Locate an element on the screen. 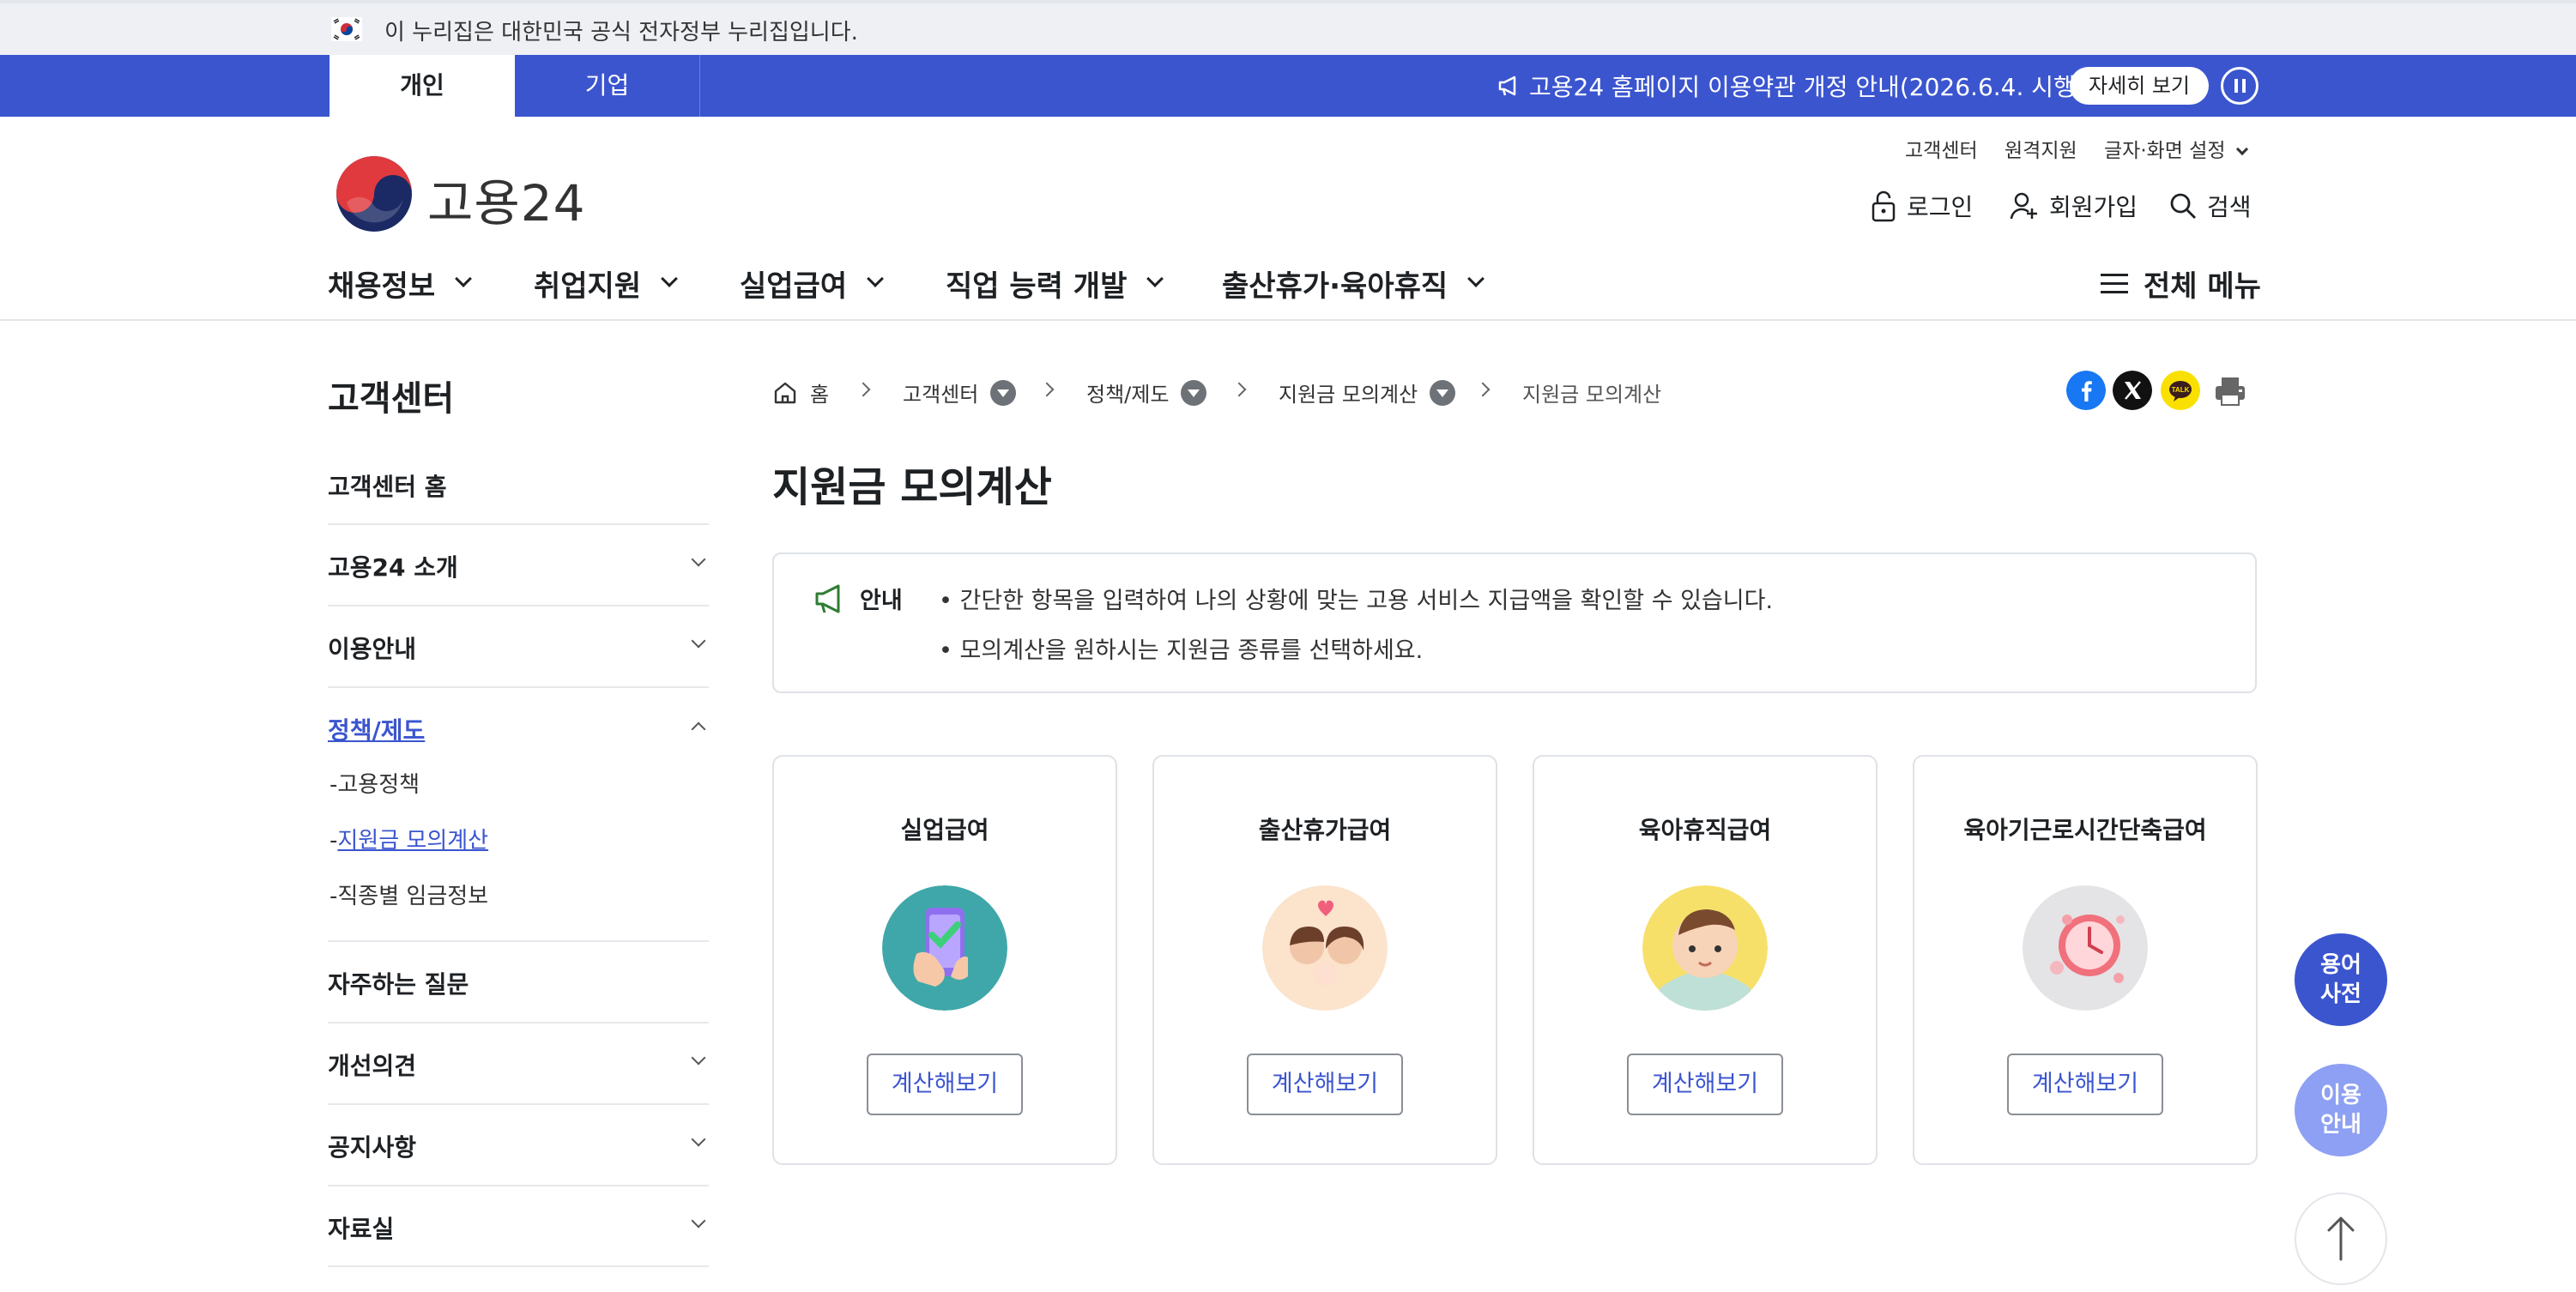  gnb-maternity-parental-leave: 출산휴가·육아휴직 is located at coordinates (1353, 284).